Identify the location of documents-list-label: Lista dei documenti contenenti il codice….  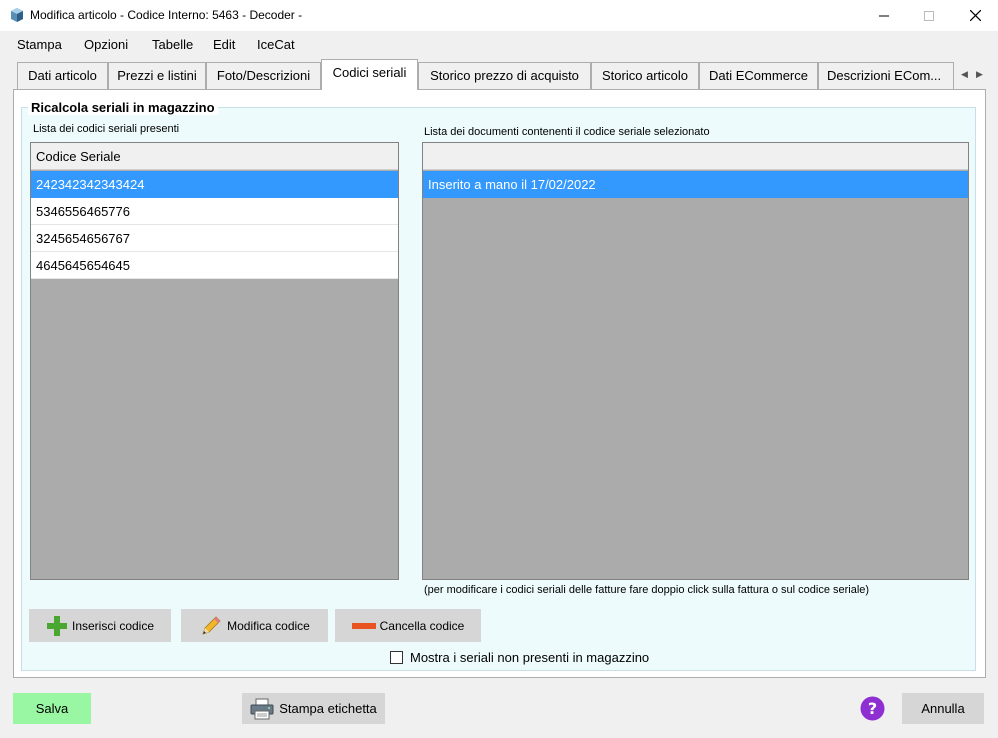
(567, 132).